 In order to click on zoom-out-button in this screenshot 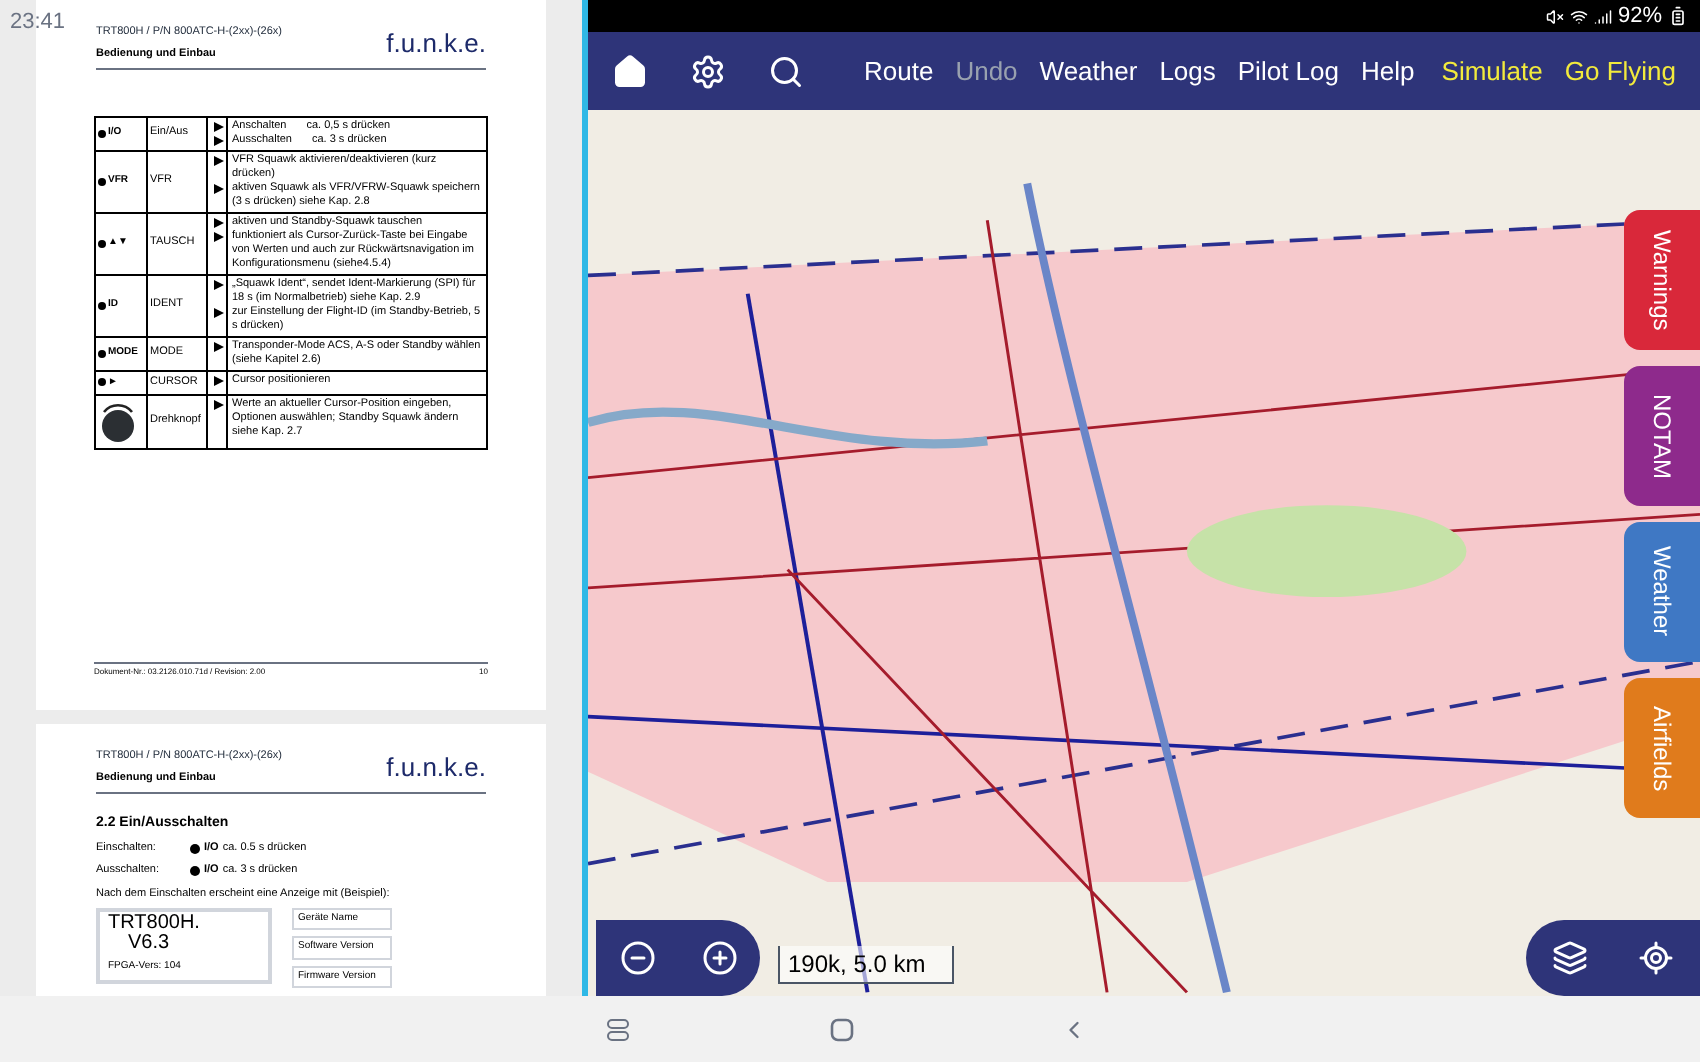, I will do `click(637, 958)`.